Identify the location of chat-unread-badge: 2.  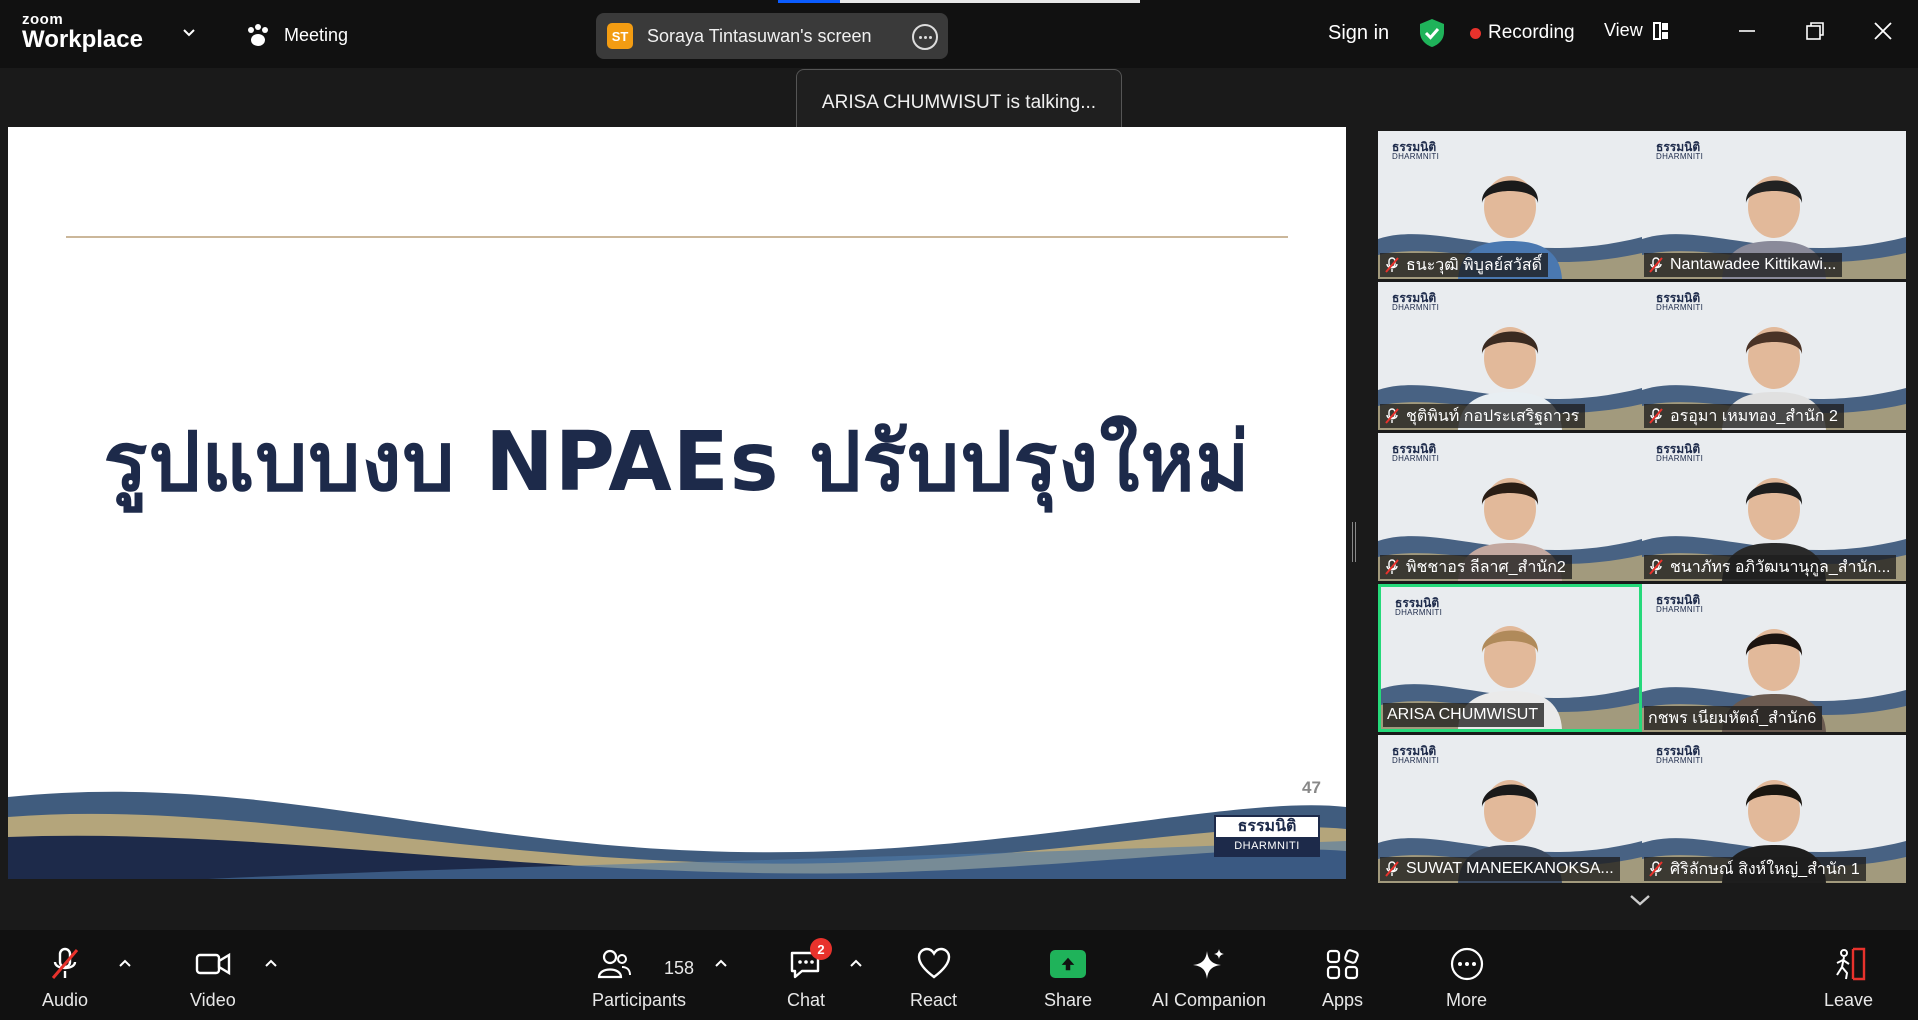
(821, 949).